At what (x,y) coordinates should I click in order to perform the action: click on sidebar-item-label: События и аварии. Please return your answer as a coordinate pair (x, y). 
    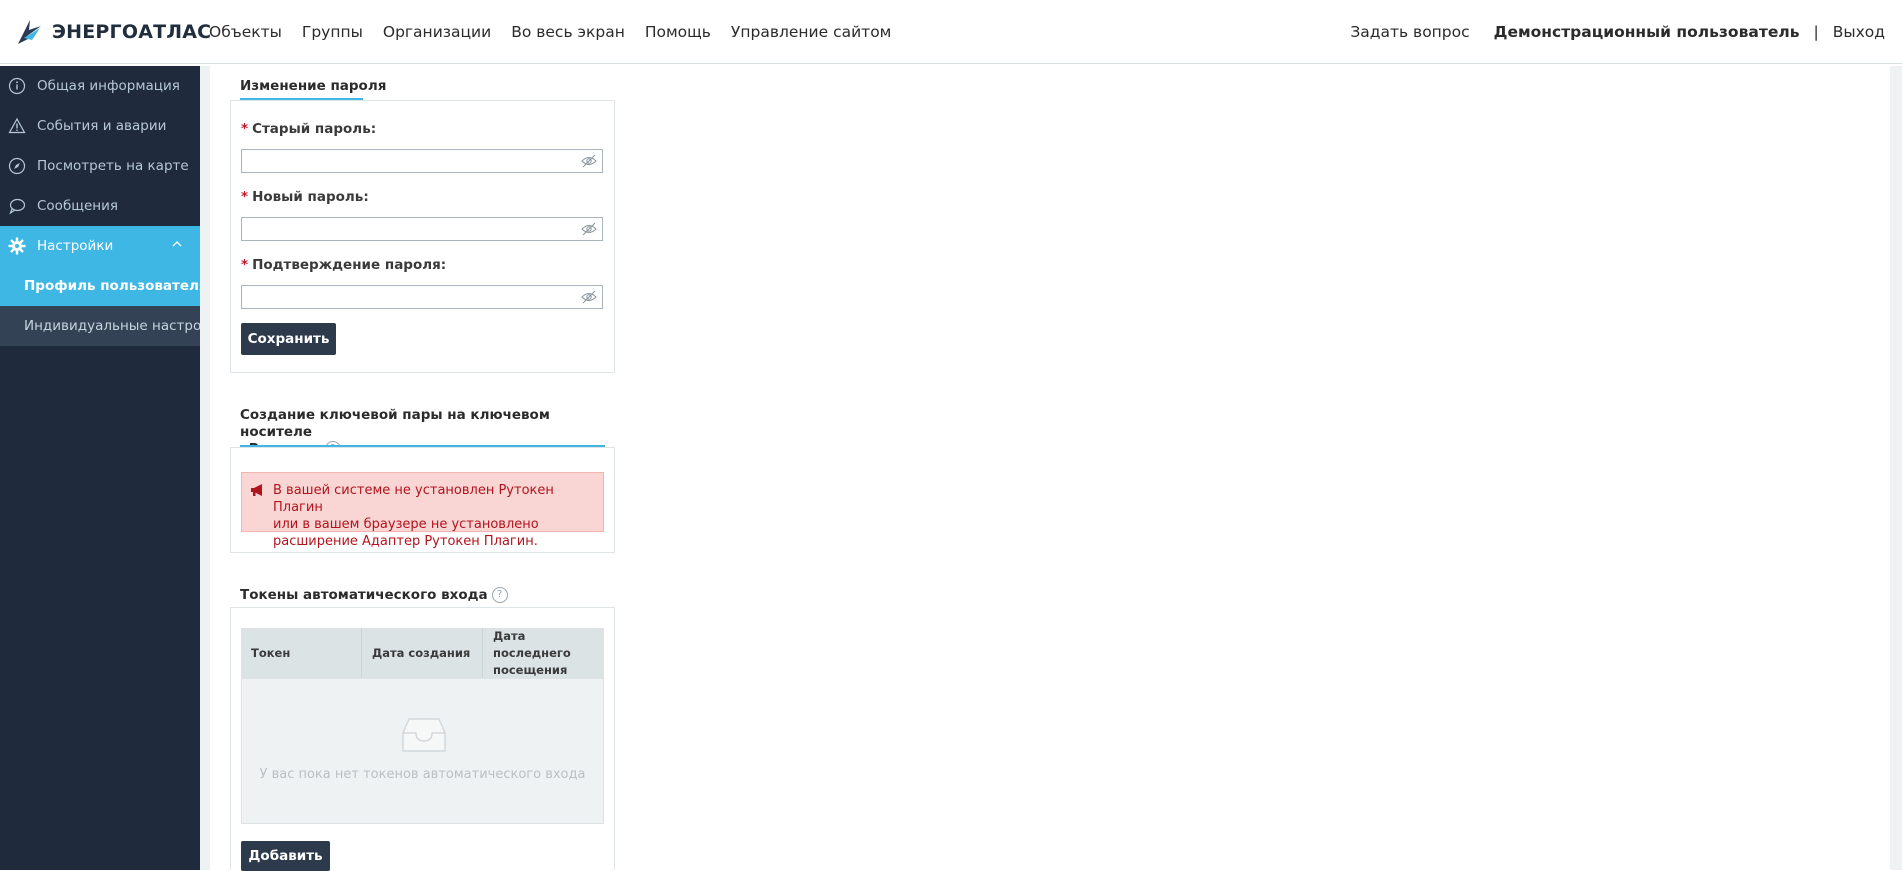
    Looking at the image, I should click on (102, 126).